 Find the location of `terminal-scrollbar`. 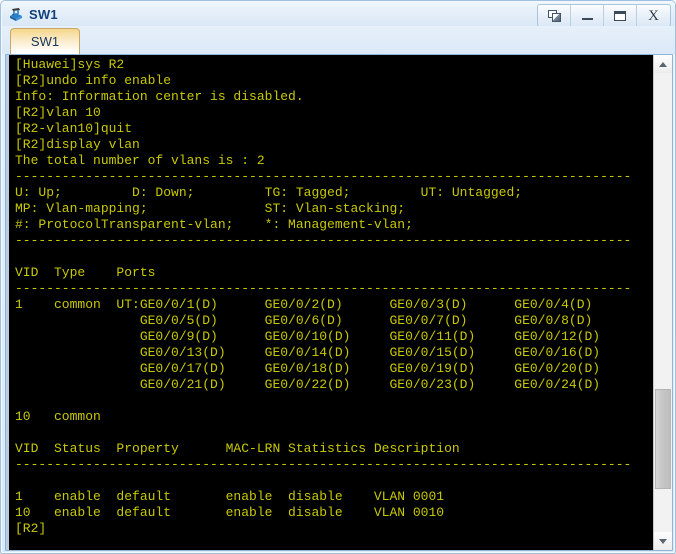

terminal-scrollbar is located at coordinates (662, 302).